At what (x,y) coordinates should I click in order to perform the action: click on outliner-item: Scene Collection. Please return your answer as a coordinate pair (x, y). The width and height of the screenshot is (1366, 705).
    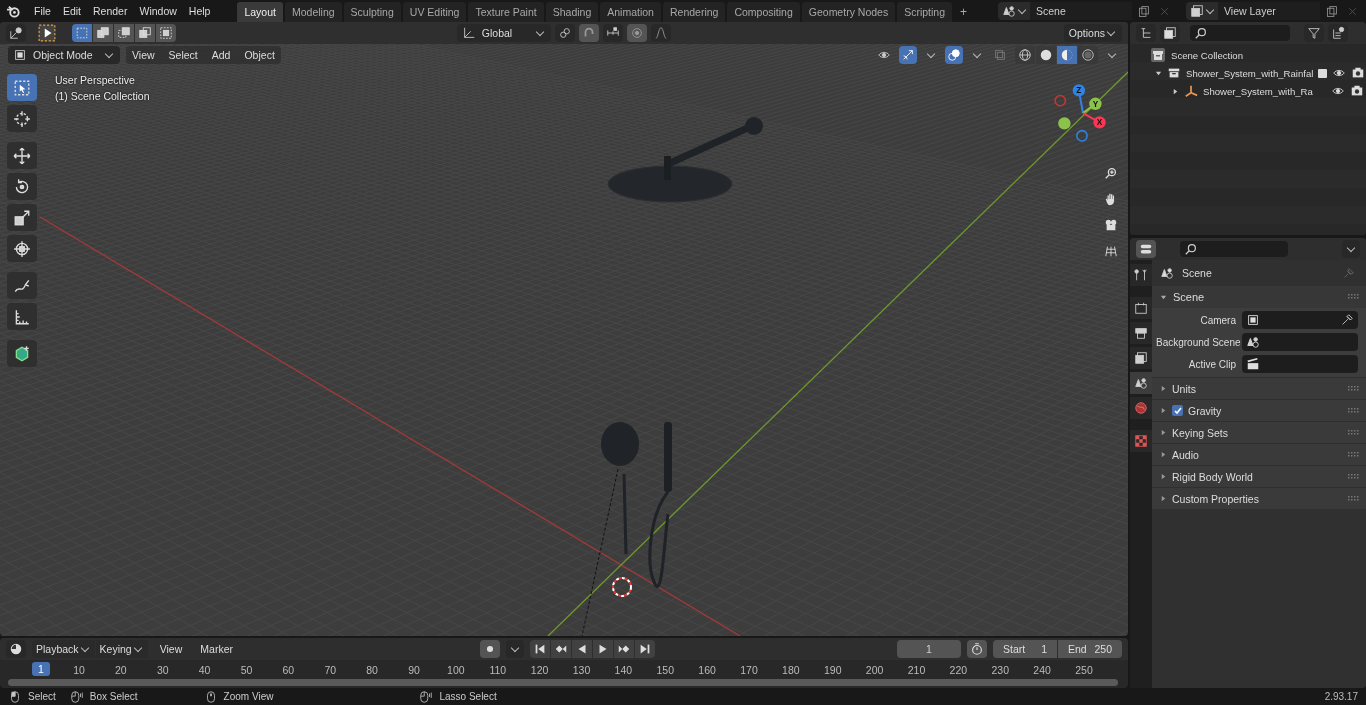
    Looking at the image, I should click on (1207, 55).